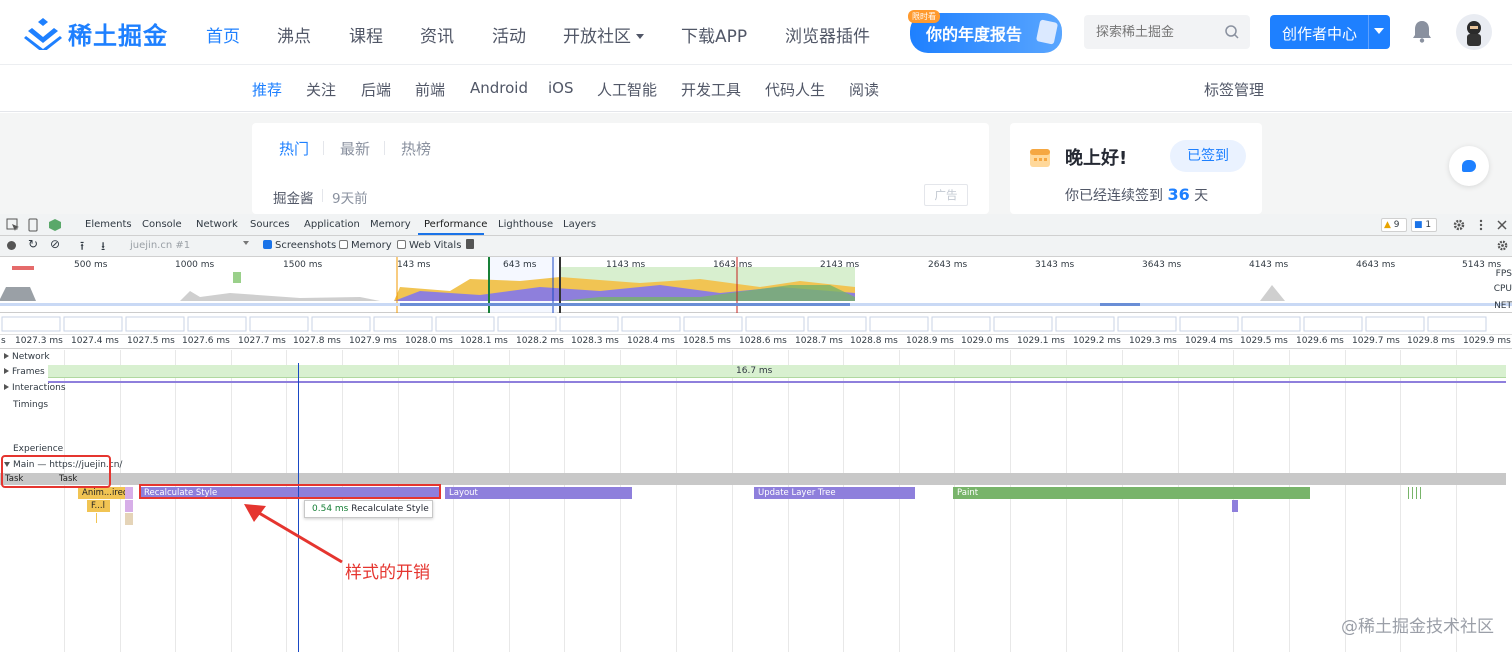 This screenshot has width=1512, height=652. What do you see at coordinates (525, 224) in the screenshot?
I see `tab-lighthouse: Lighthouse` at bounding box center [525, 224].